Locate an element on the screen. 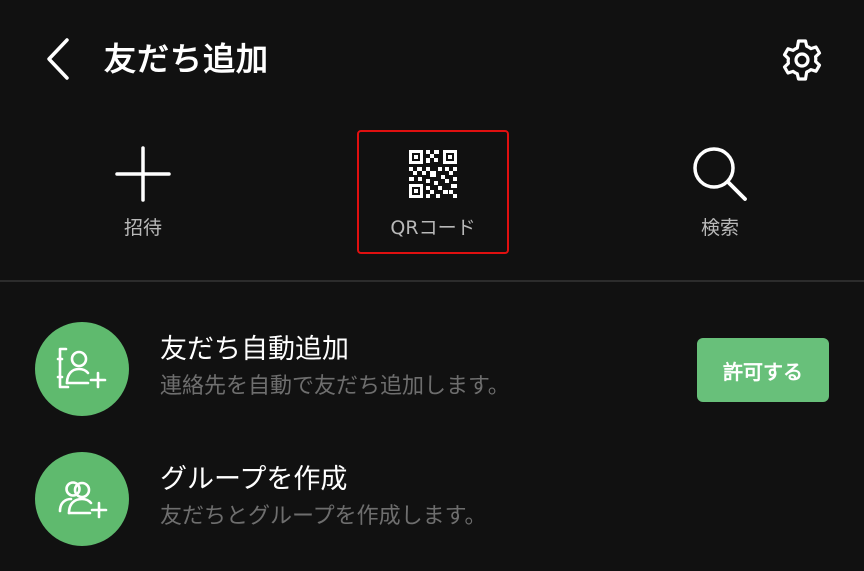 This screenshot has width=864, height=571. search-button: 検索 is located at coordinates (720, 192).